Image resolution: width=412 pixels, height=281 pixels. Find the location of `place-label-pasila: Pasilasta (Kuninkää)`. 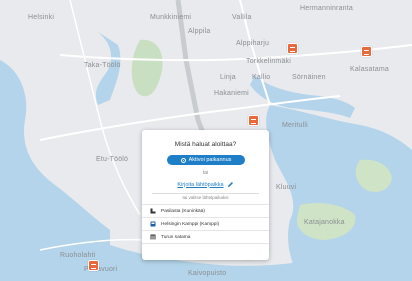

place-label-pasila: Pasilasta (Kuninkää) is located at coordinates (183, 211).